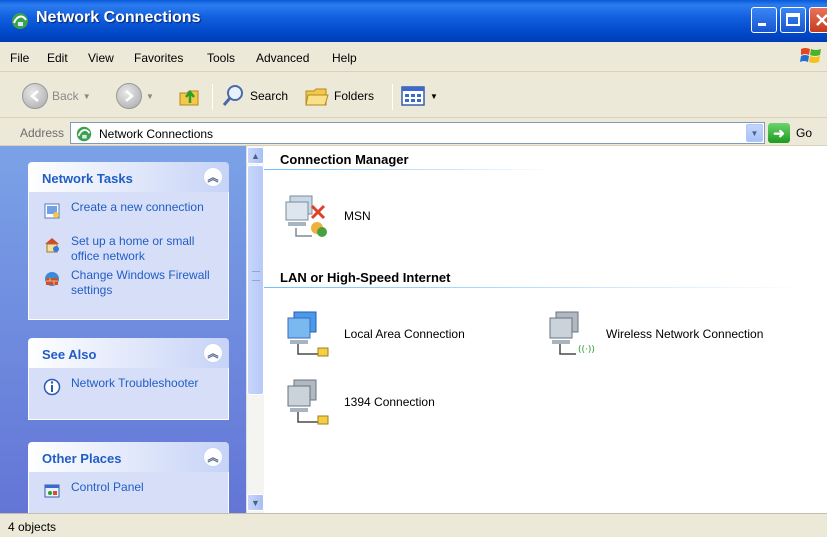 Image resolution: width=827 pixels, height=537 pixels. I want to click on network-tasks-panel: Network Tasks ︽ Create a new connection, so click(128, 241).